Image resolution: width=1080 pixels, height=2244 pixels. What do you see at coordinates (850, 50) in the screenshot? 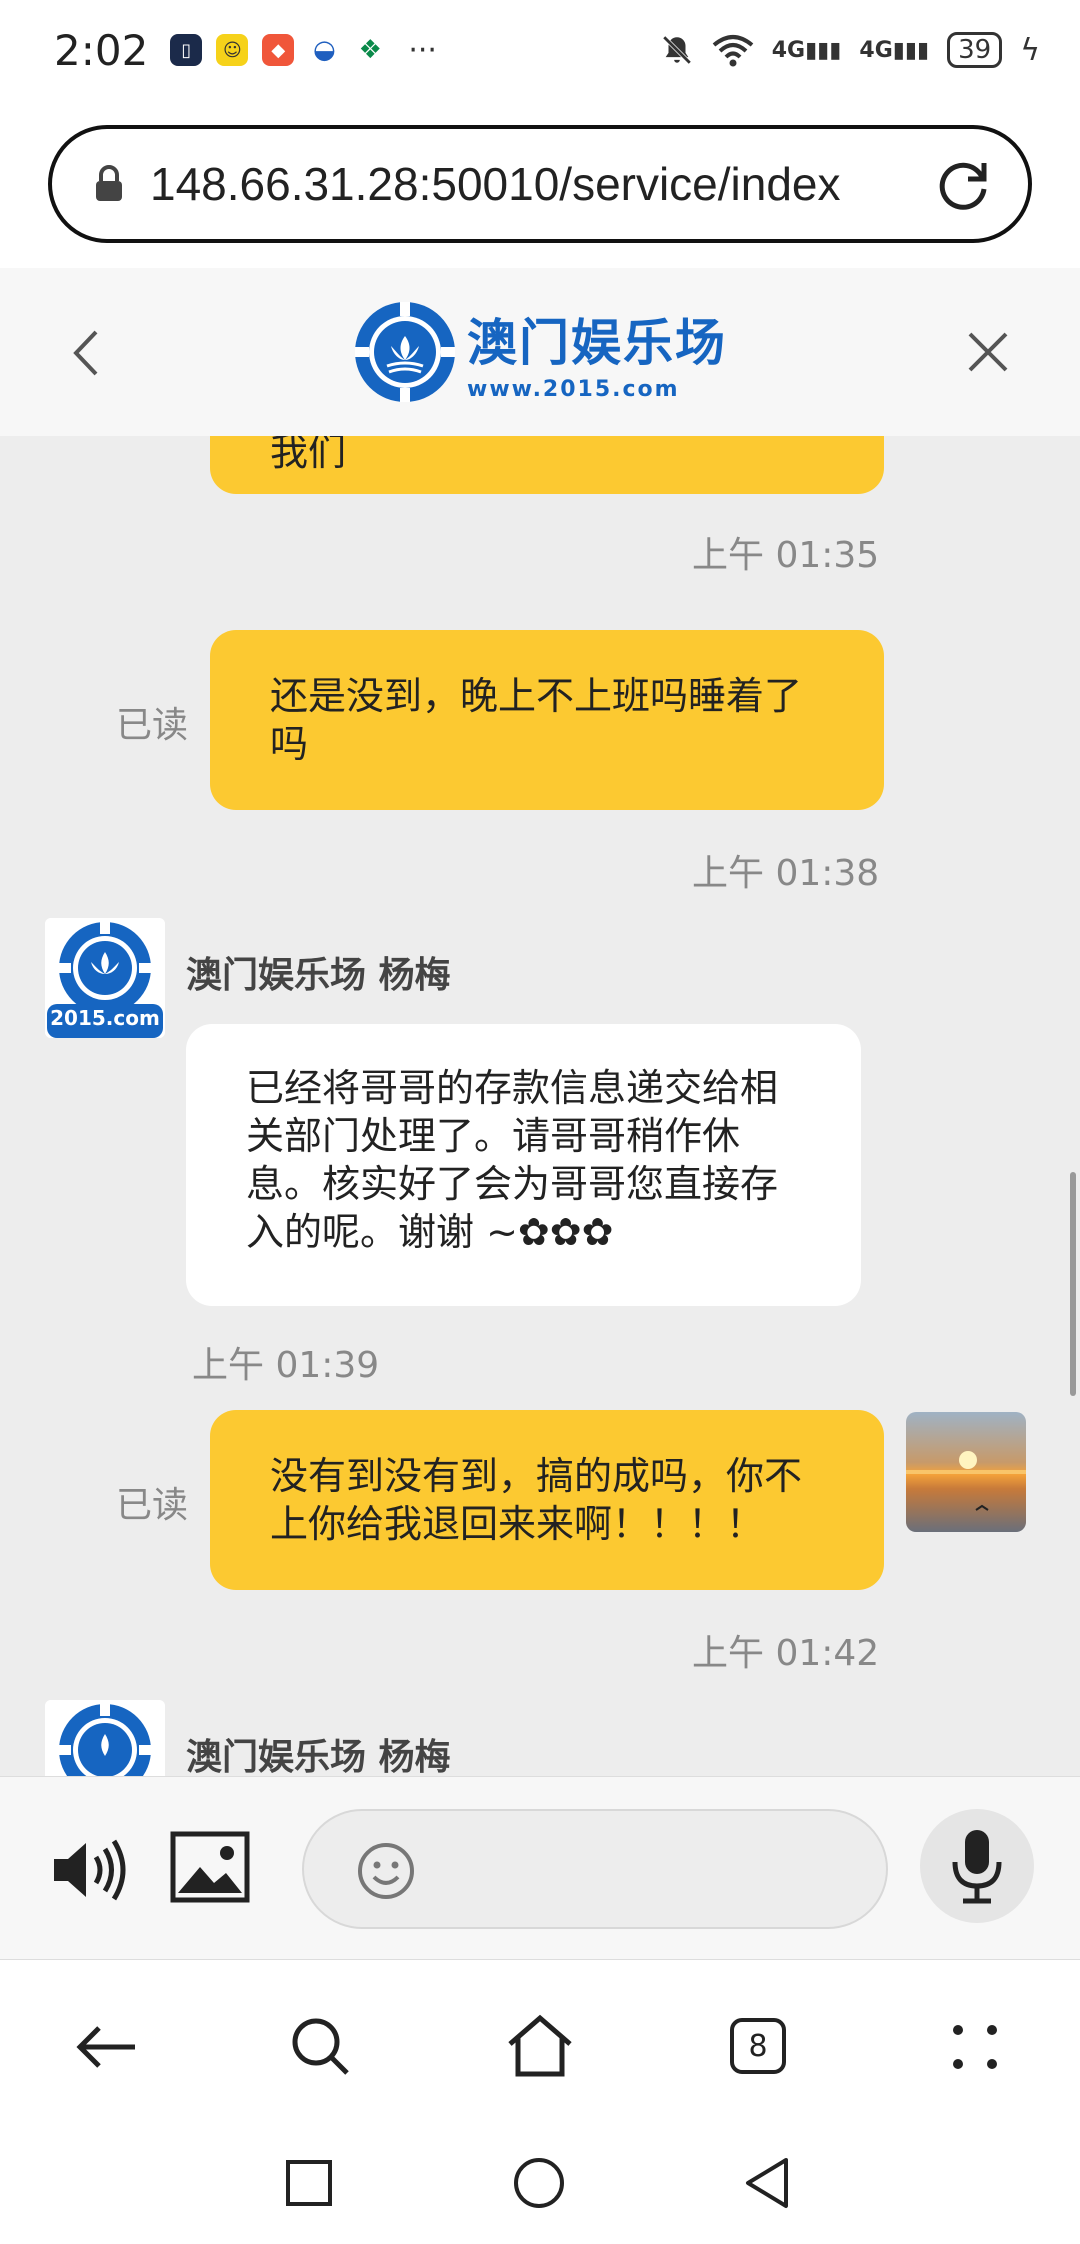
I see `status-indicators: 4G▮▮▮ 4G▮▮▮ 39 ϟ` at bounding box center [850, 50].